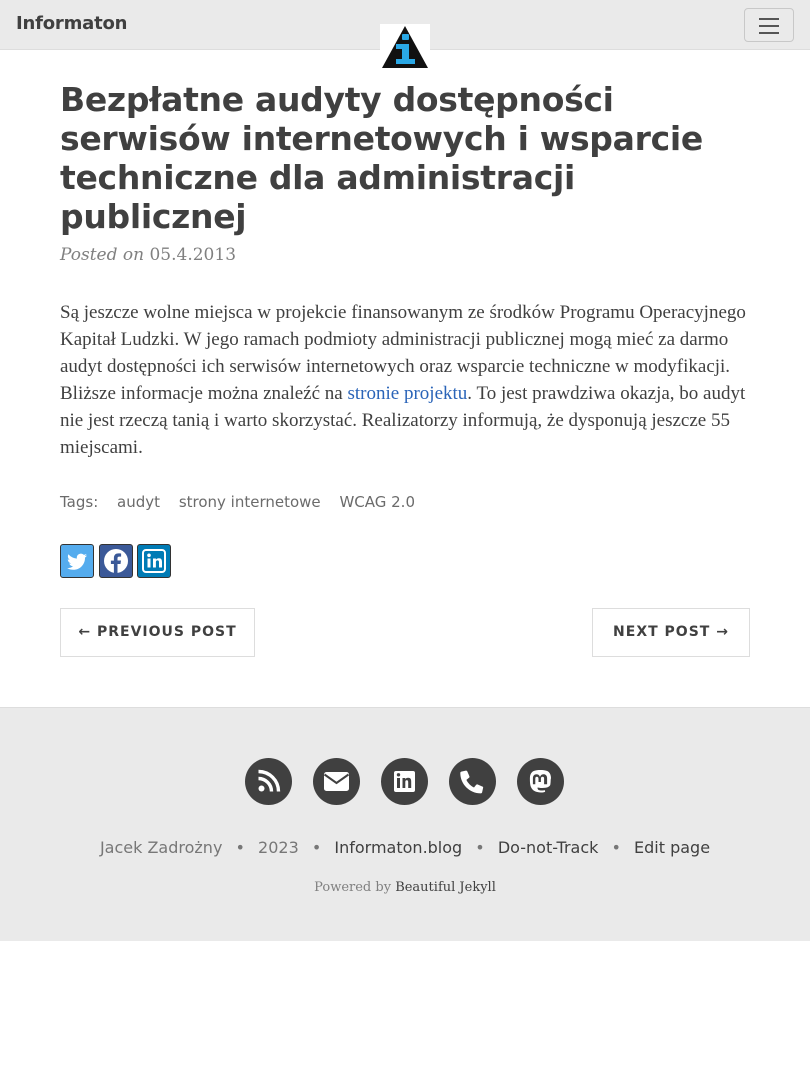 The image size is (810, 1080). Describe the element at coordinates (408, 393) in the screenshot. I see `project-page-link: stronie projektu` at that location.